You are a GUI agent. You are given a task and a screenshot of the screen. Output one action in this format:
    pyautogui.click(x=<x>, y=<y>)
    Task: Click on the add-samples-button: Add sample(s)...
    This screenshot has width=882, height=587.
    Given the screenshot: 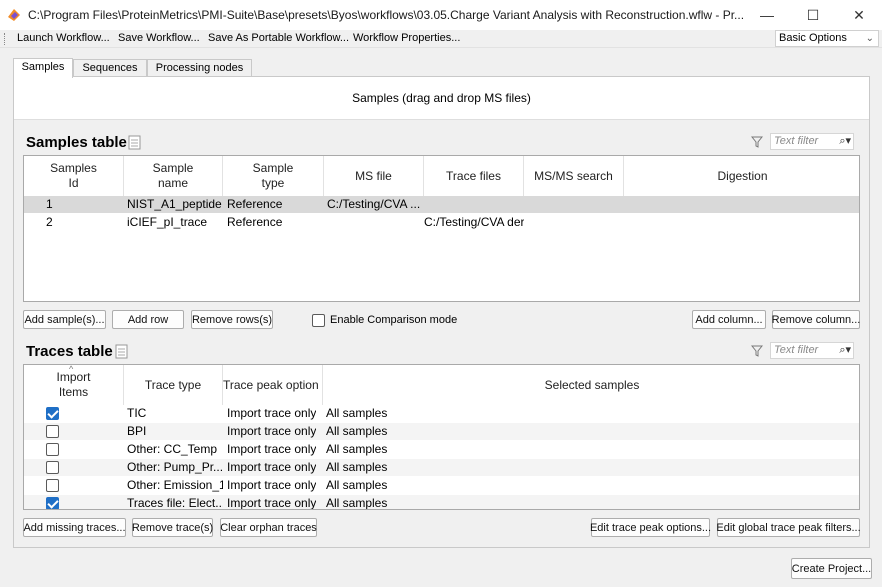 What is the action you would take?
    pyautogui.click(x=64, y=319)
    